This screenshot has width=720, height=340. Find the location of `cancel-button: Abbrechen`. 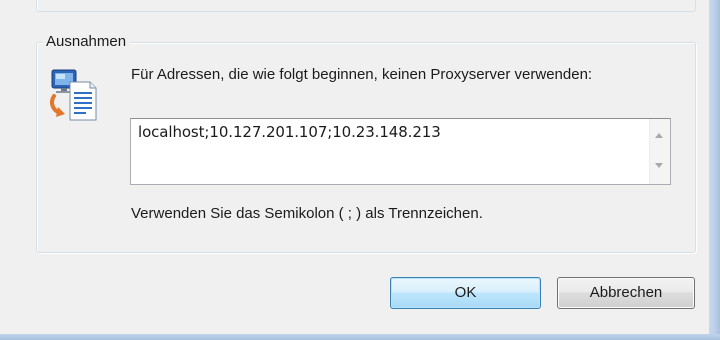

cancel-button: Abbrechen is located at coordinates (626, 293).